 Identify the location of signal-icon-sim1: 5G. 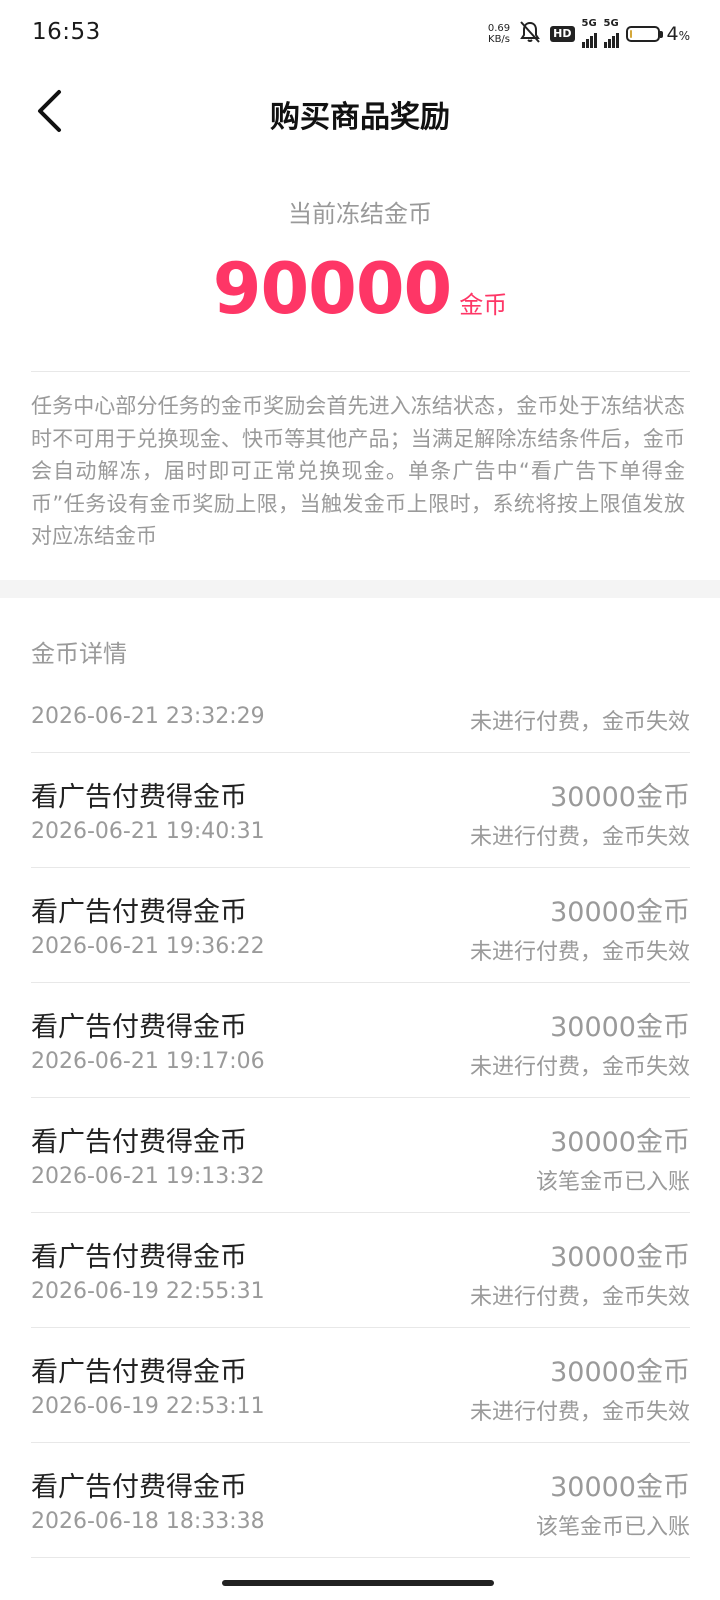
(589, 33).